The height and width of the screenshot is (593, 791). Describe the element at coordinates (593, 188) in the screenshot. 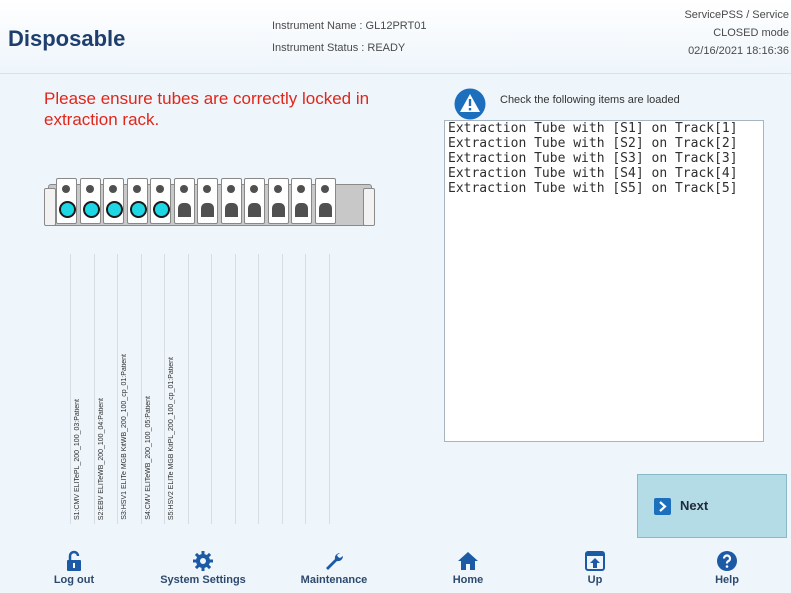

I see `list-item: Extraction Tube with [S5] on Track[5]` at that location.